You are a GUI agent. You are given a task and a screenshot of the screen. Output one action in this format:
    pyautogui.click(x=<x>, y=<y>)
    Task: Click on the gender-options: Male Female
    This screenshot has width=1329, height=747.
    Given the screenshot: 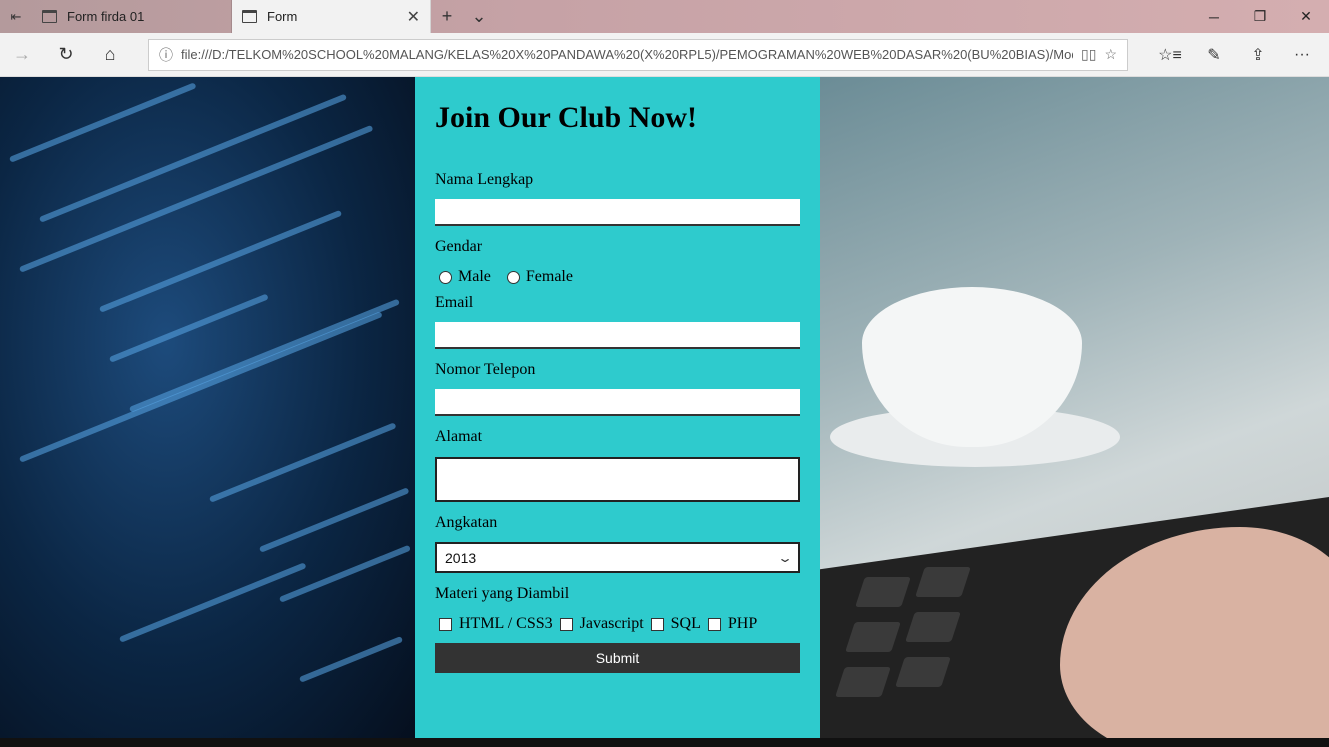 What is the action you would take?
    pyautogui.click(x=619, y=277)
    